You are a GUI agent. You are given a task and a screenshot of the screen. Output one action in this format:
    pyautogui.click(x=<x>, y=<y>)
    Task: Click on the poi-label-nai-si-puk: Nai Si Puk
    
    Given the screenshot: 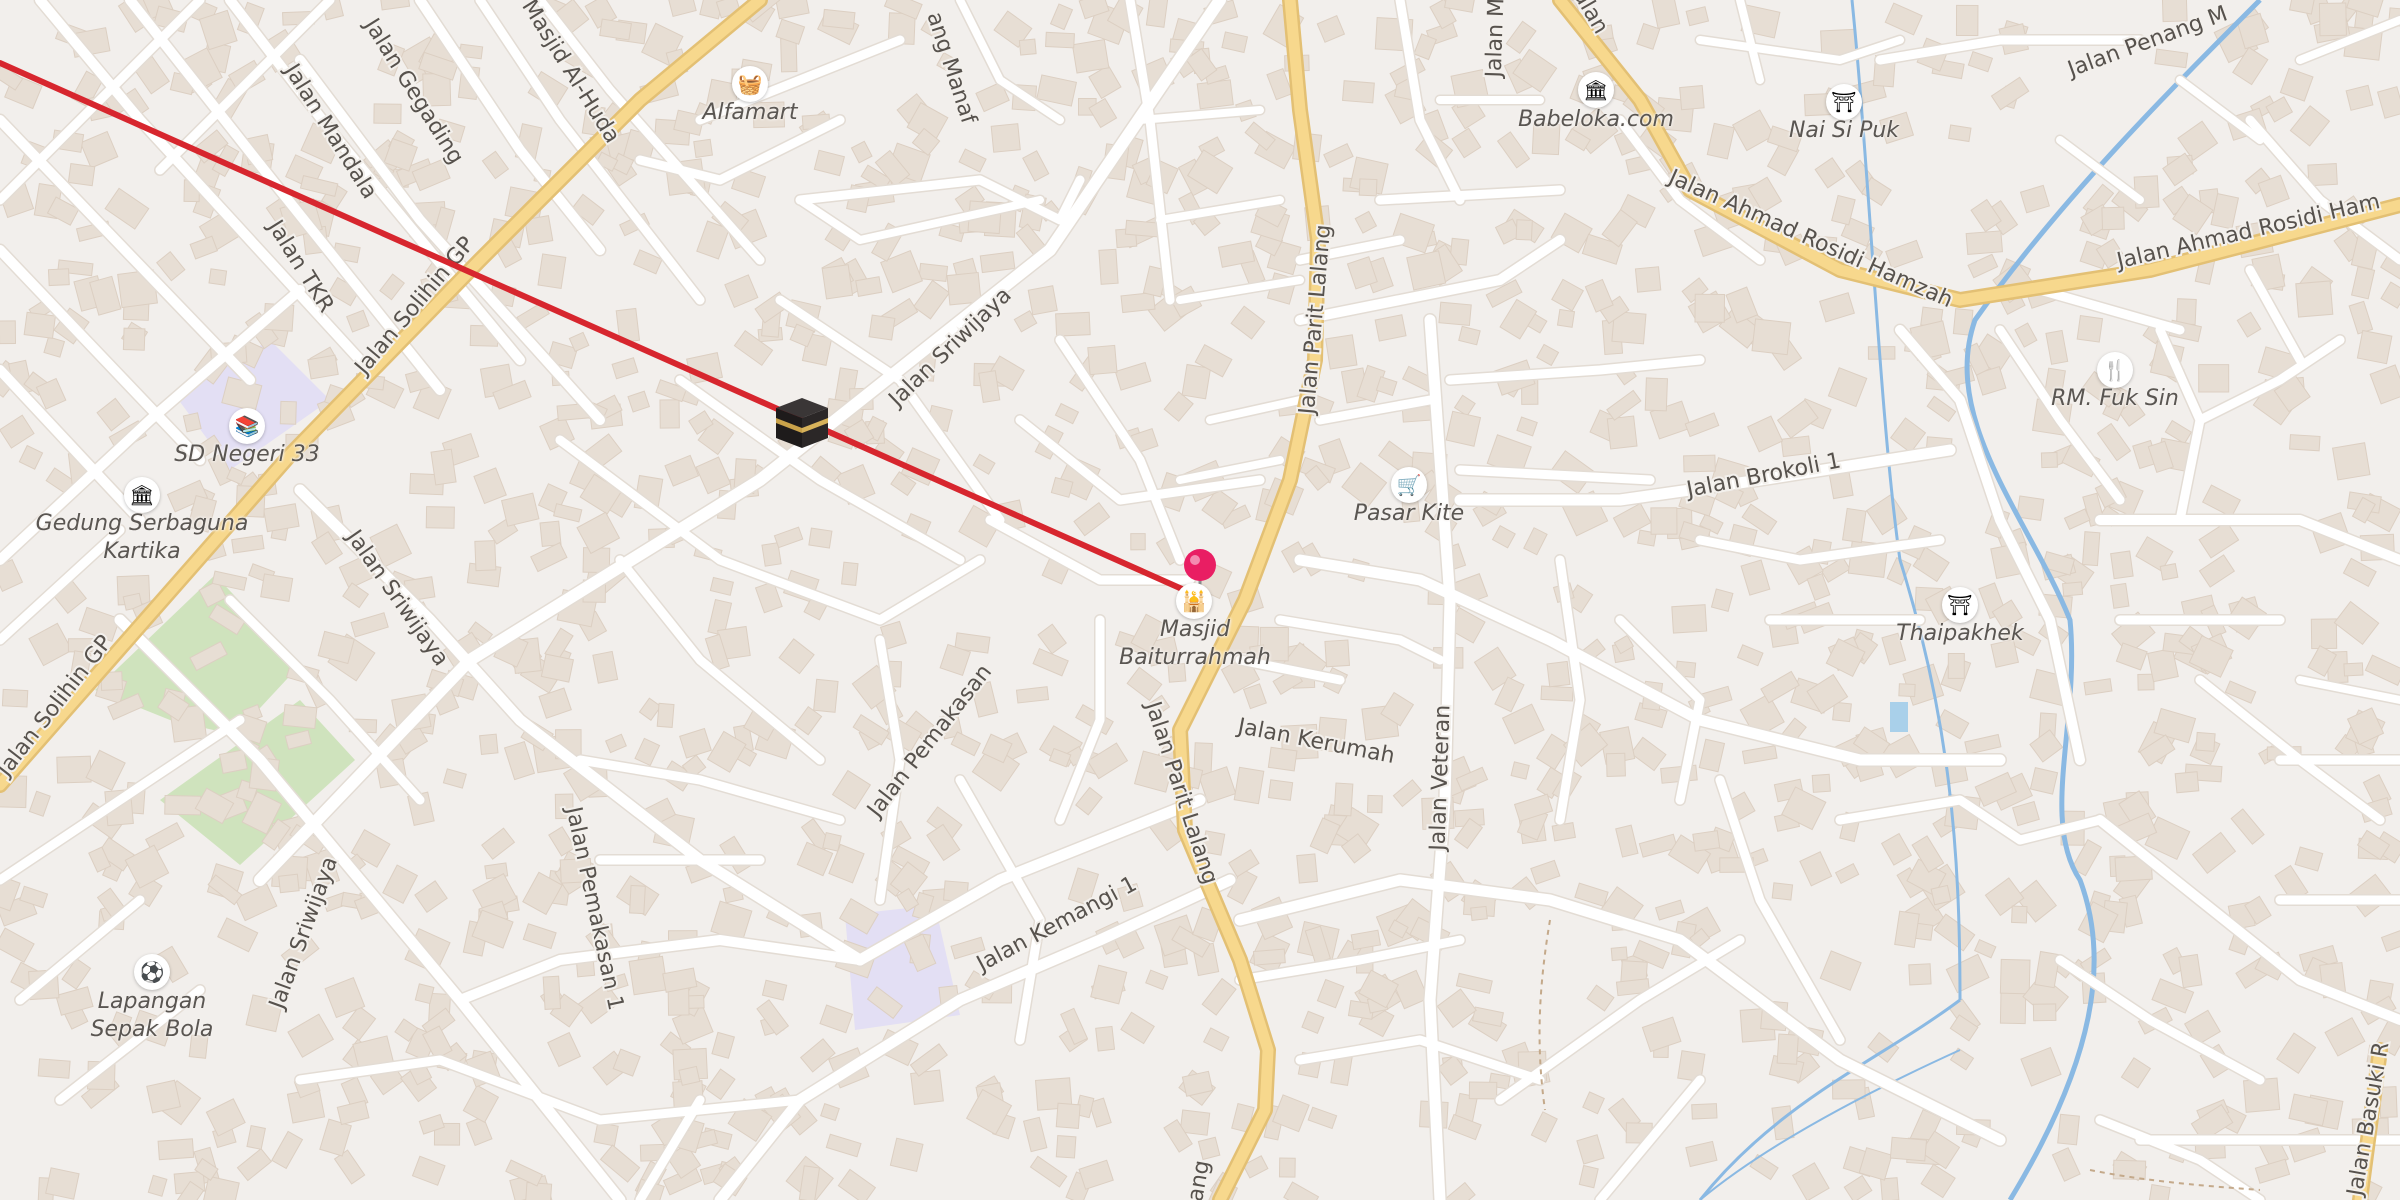 What is the action you would take?
    pyautogui.click(x=1844, y=131)
    